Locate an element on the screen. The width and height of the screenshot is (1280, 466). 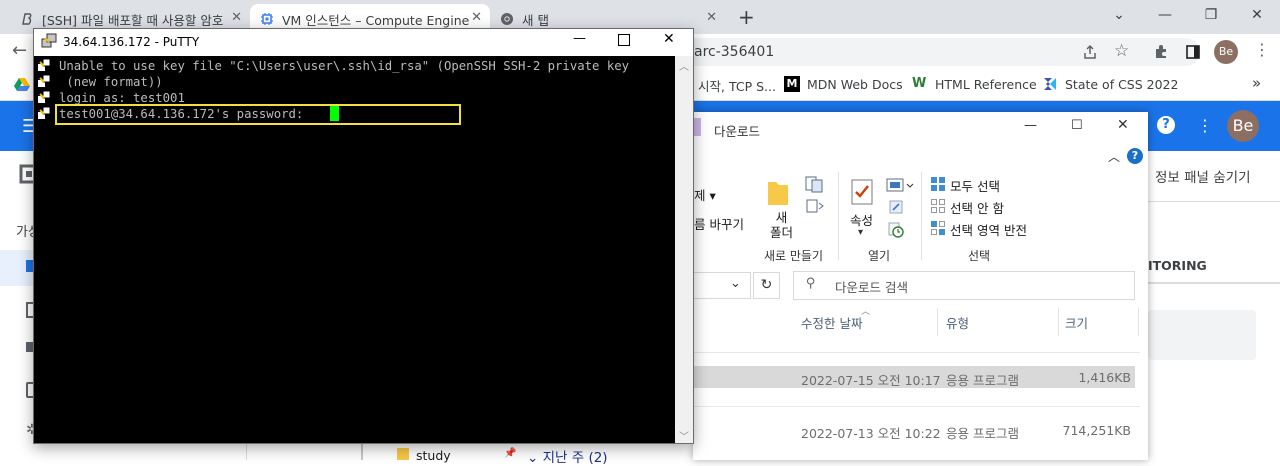
w3-icon: W is located at coordinates (919, 83).